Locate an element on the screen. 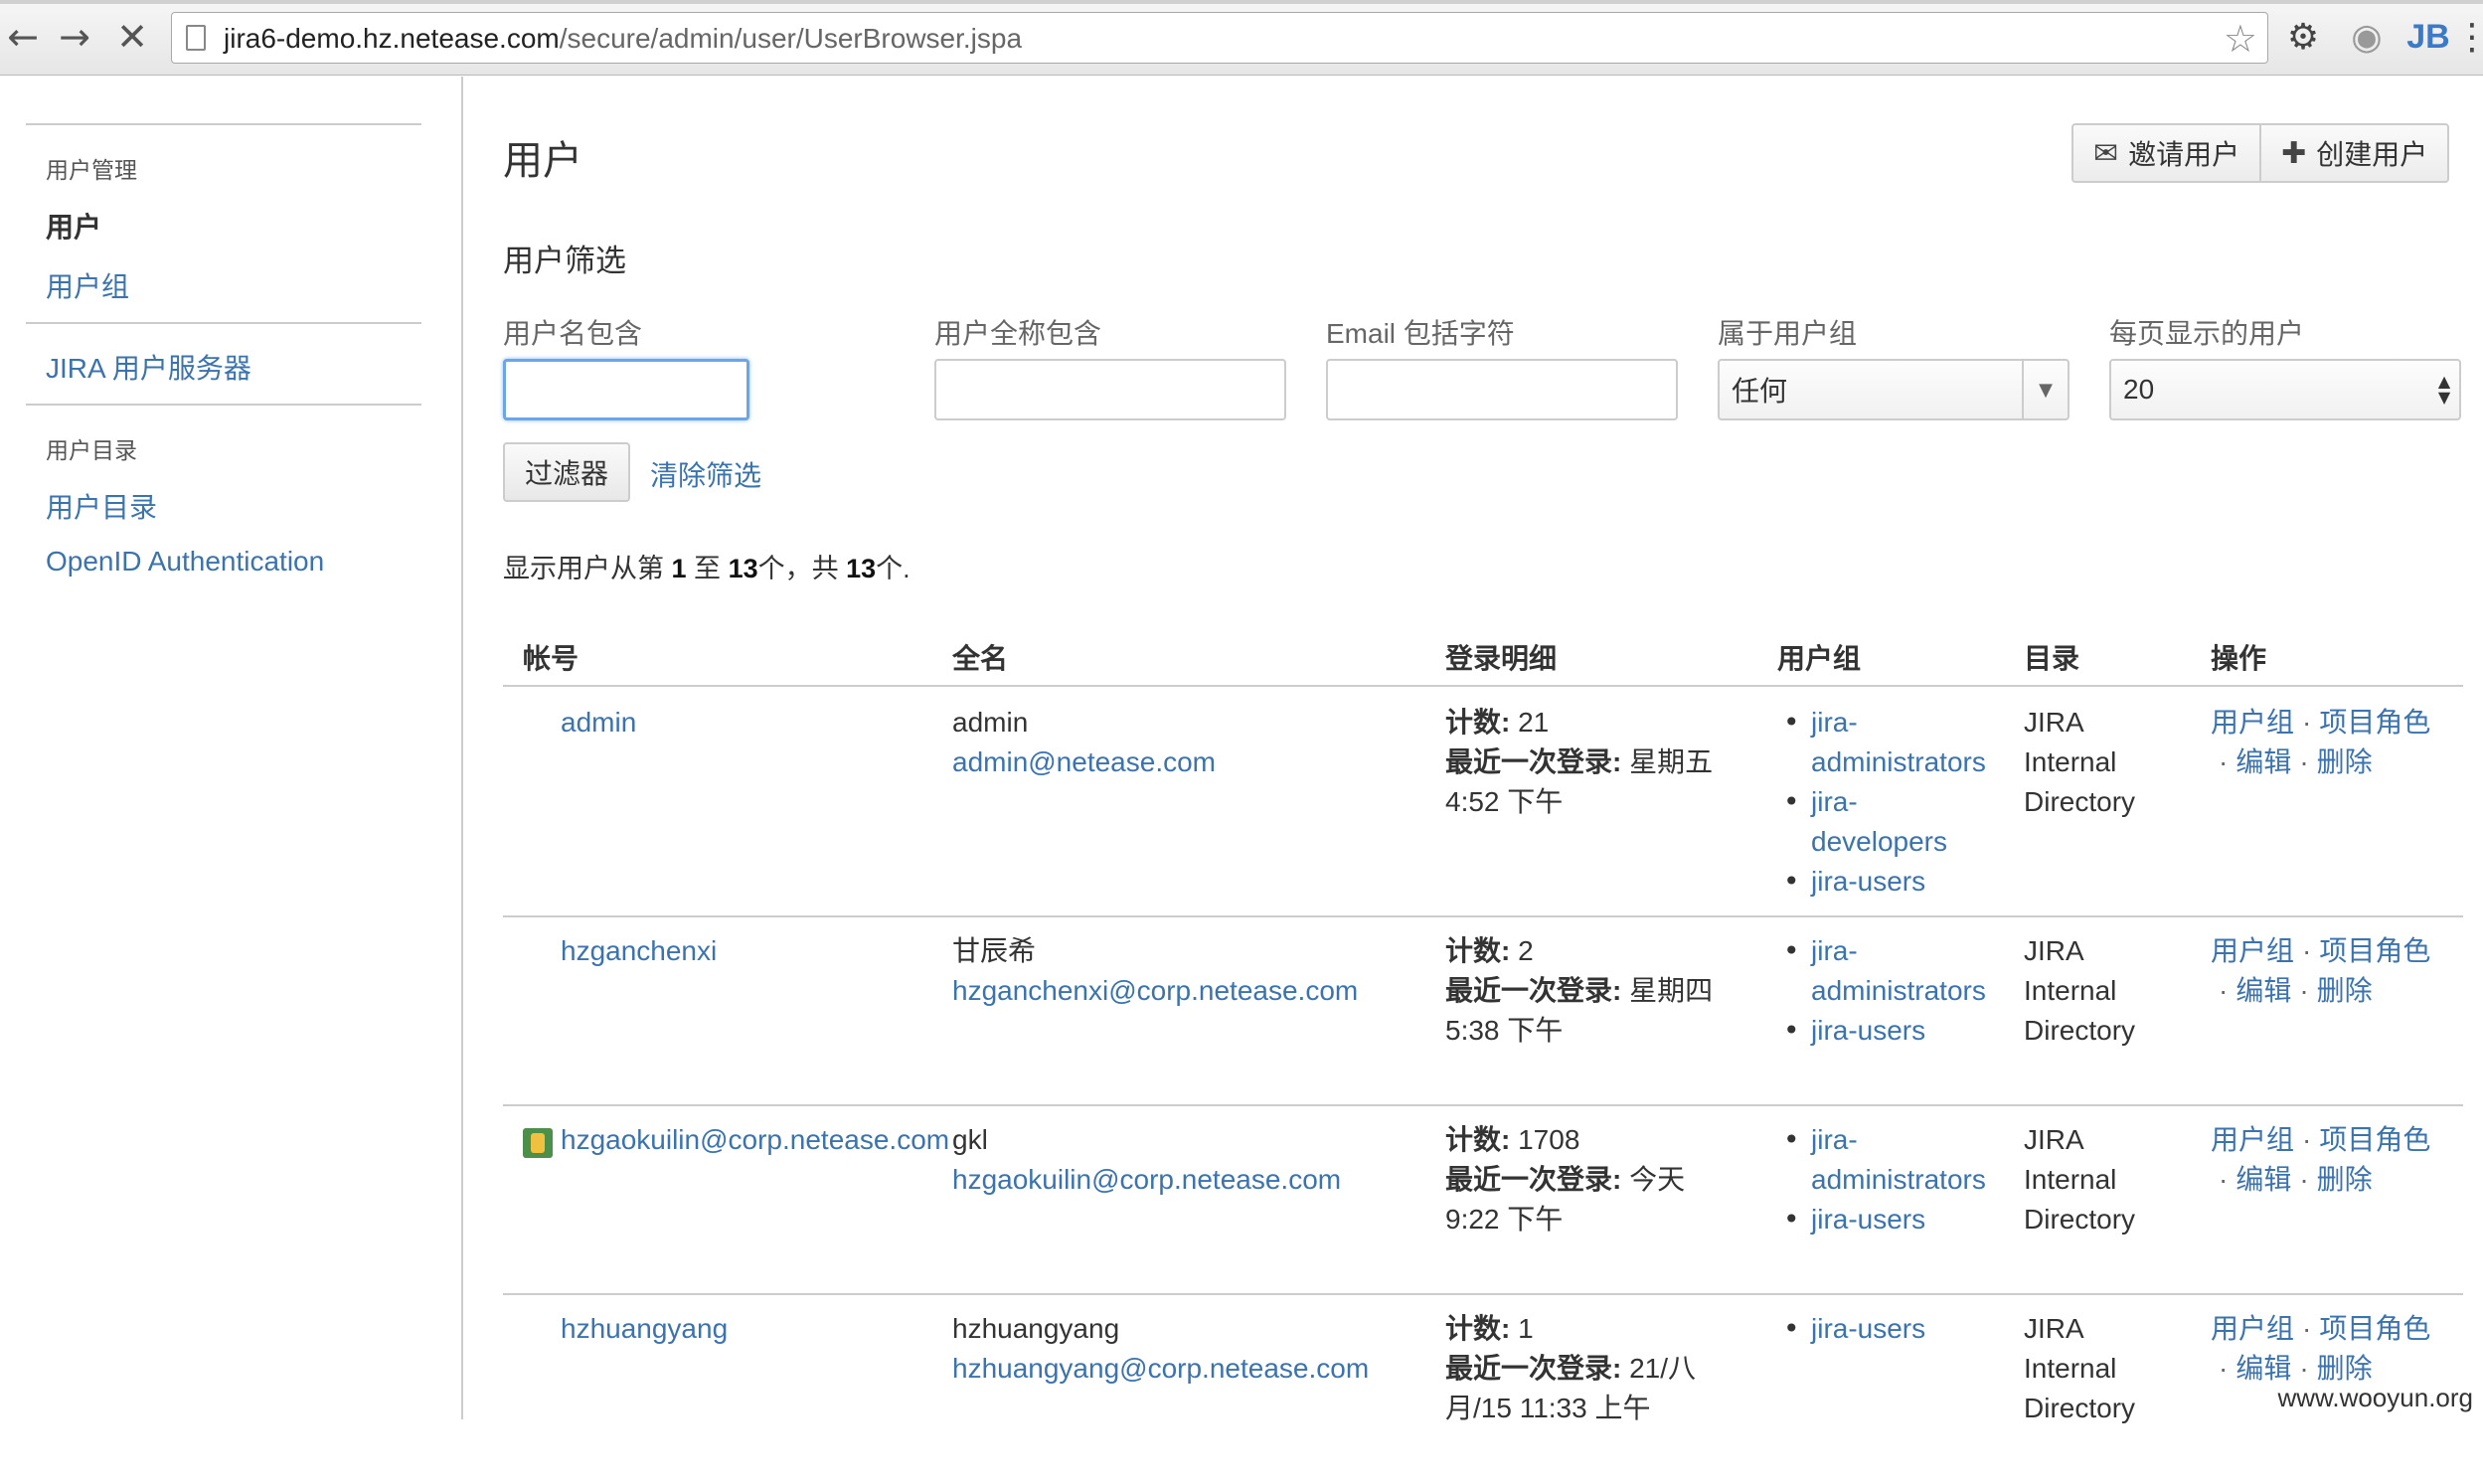 The width and height of the screenshot is (2483, 1484). login-details-cell: 计数: 1 最近一次登录: 21/八 月/15 11:33 上午 is located at coordinates (1570, 1368).